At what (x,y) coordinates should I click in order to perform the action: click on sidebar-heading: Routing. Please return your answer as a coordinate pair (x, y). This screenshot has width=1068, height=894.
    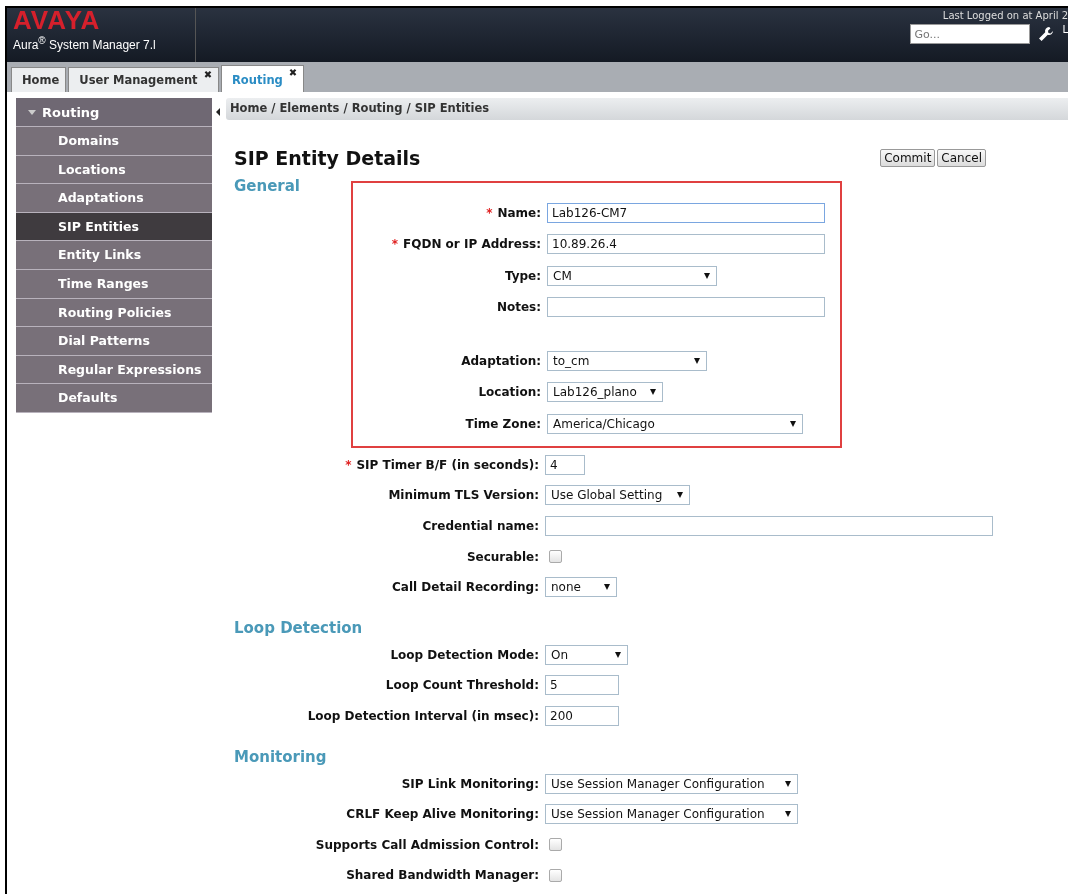
    Looking at the image, I should click on (114, 112).